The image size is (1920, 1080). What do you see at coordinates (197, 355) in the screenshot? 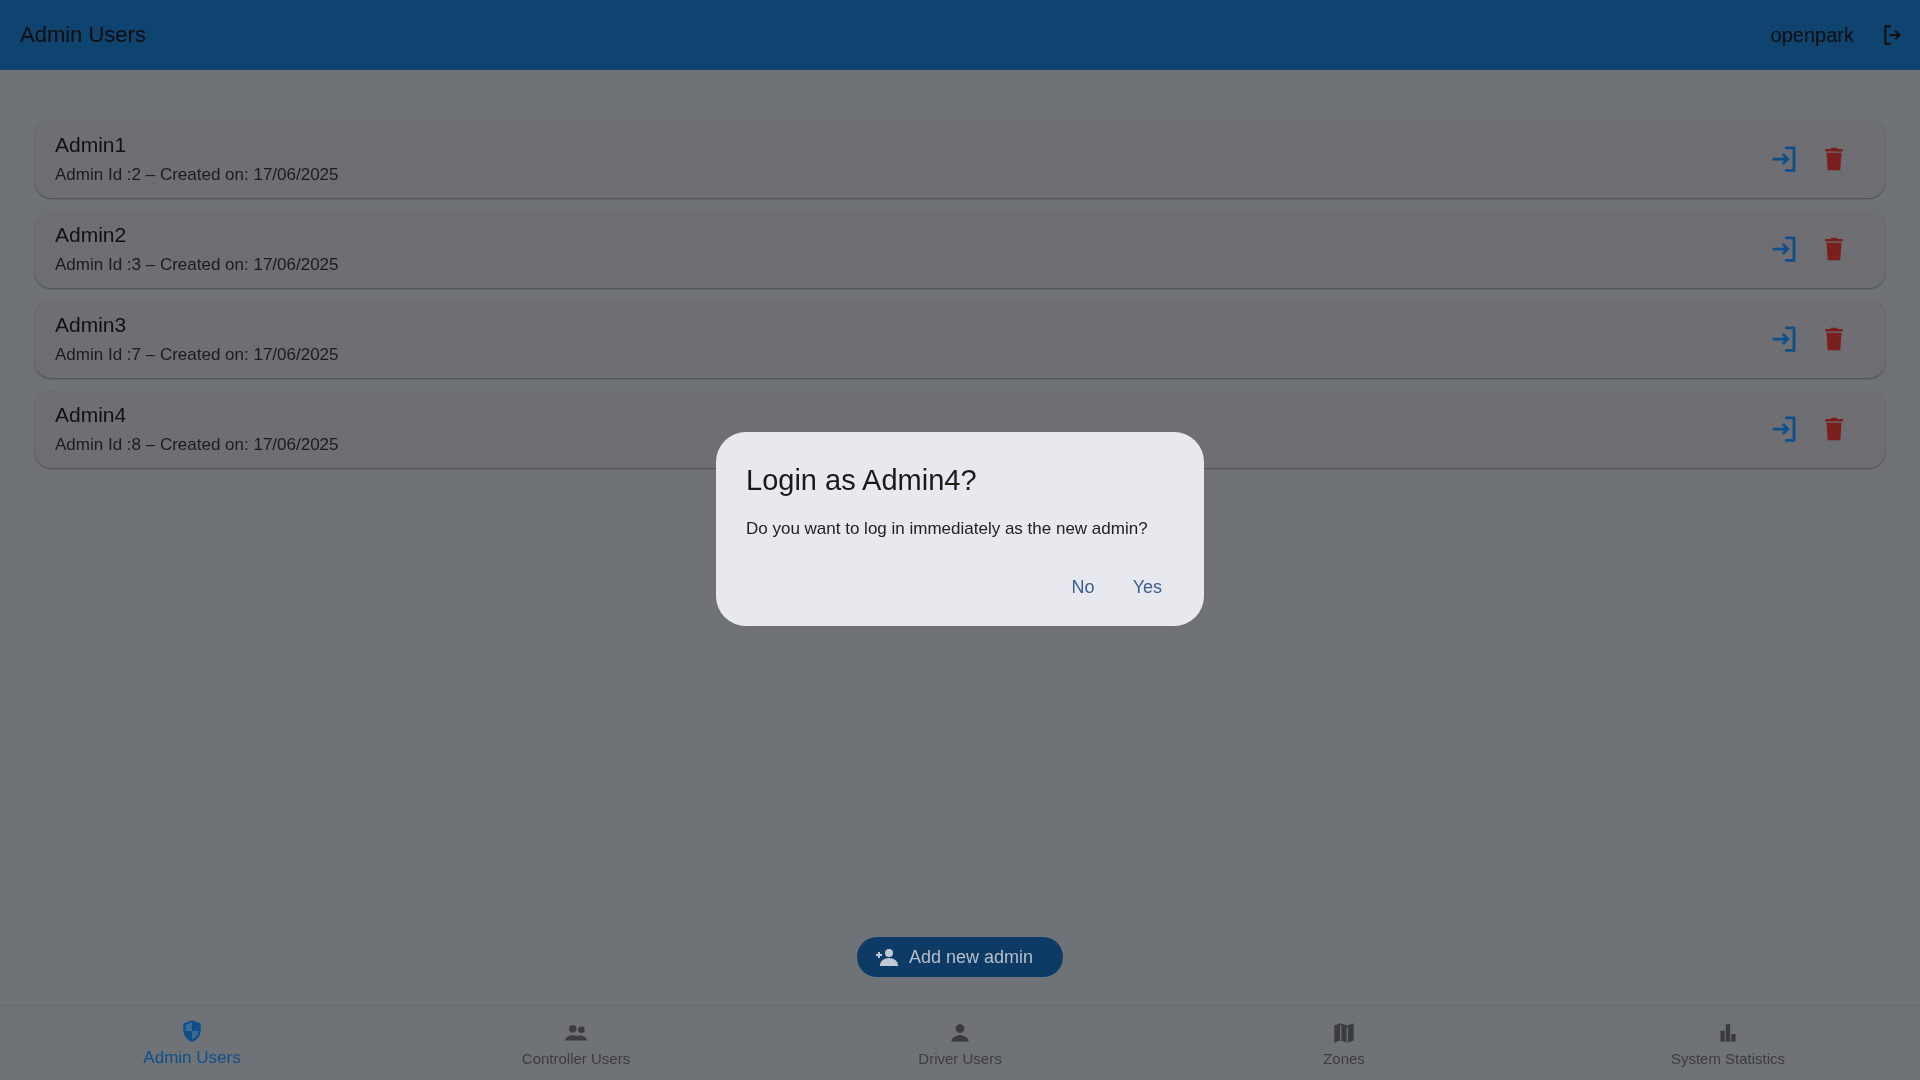
I see `admin-details: Admin Id :7 – Created on: 17/06/2025` at bounding box center [197, 355].